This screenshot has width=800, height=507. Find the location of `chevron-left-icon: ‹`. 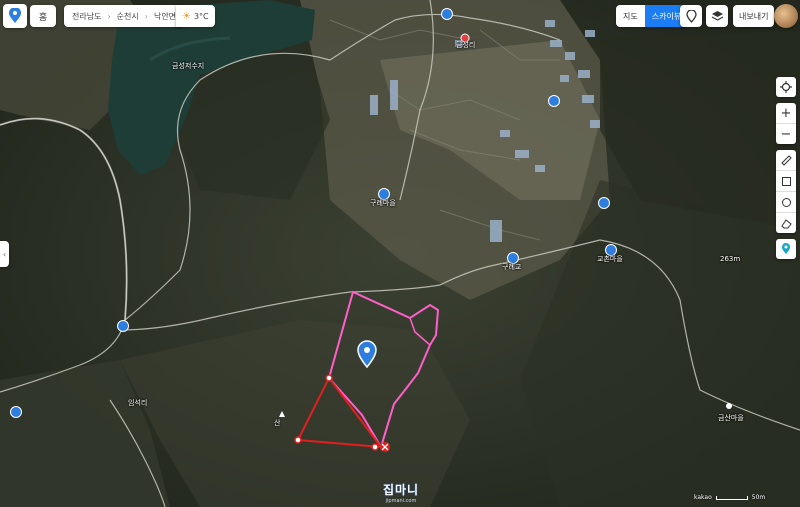

chevron-left-icon: ‹ is located at coordinates (4, 254).